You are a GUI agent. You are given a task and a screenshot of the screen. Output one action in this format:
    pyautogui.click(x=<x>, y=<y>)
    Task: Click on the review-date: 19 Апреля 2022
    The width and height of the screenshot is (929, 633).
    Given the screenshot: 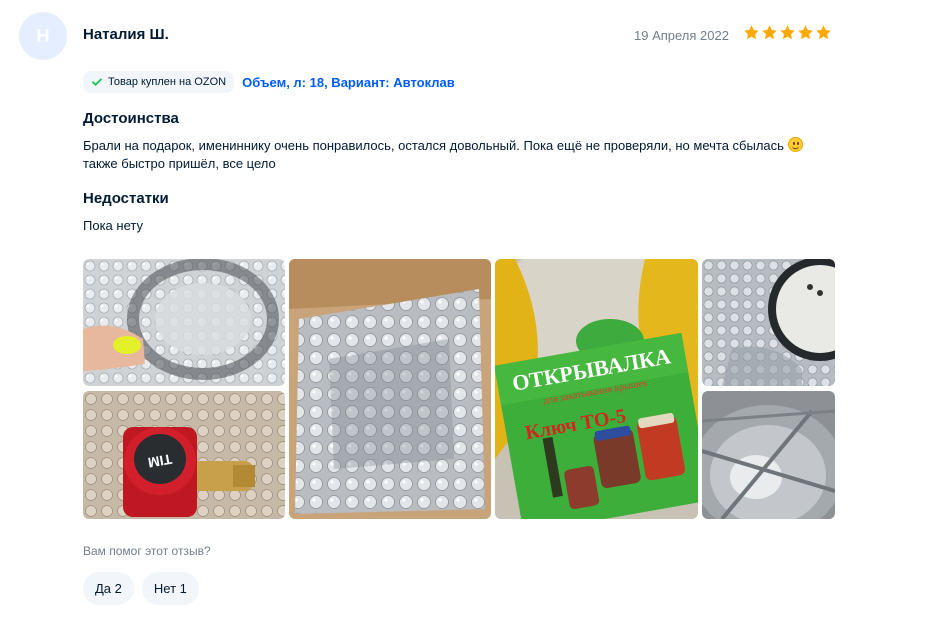 What is the action you would take?
    pyautogui.click(x=681, y=35)
    